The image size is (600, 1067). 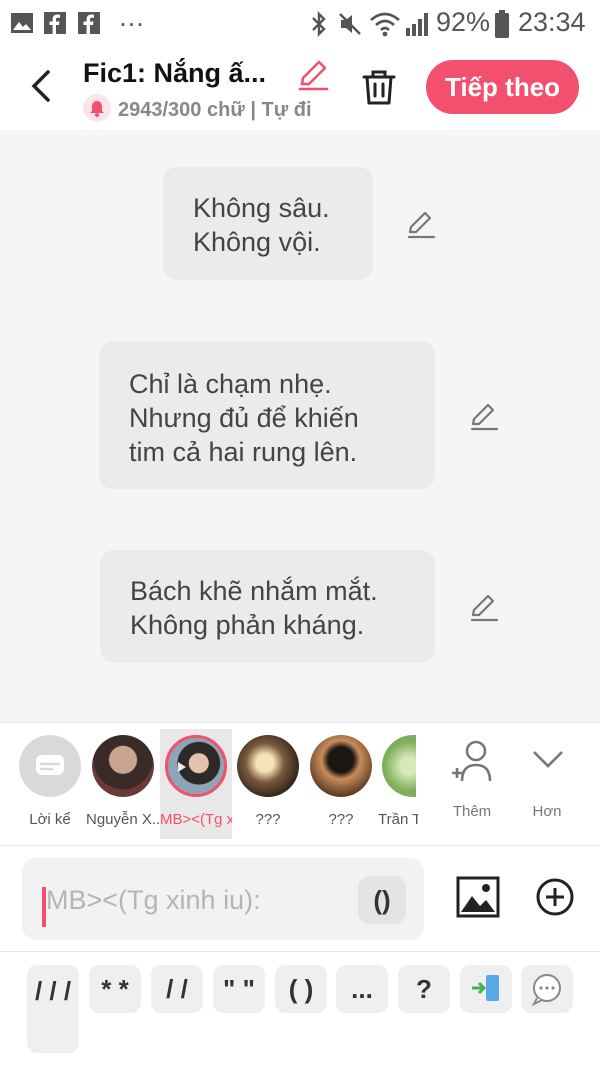 What do you see at coordinates (268, 223) in the screenshot?
I see `message-bubble: Không sâu. Không vội.` at bounding box center [268, 223].